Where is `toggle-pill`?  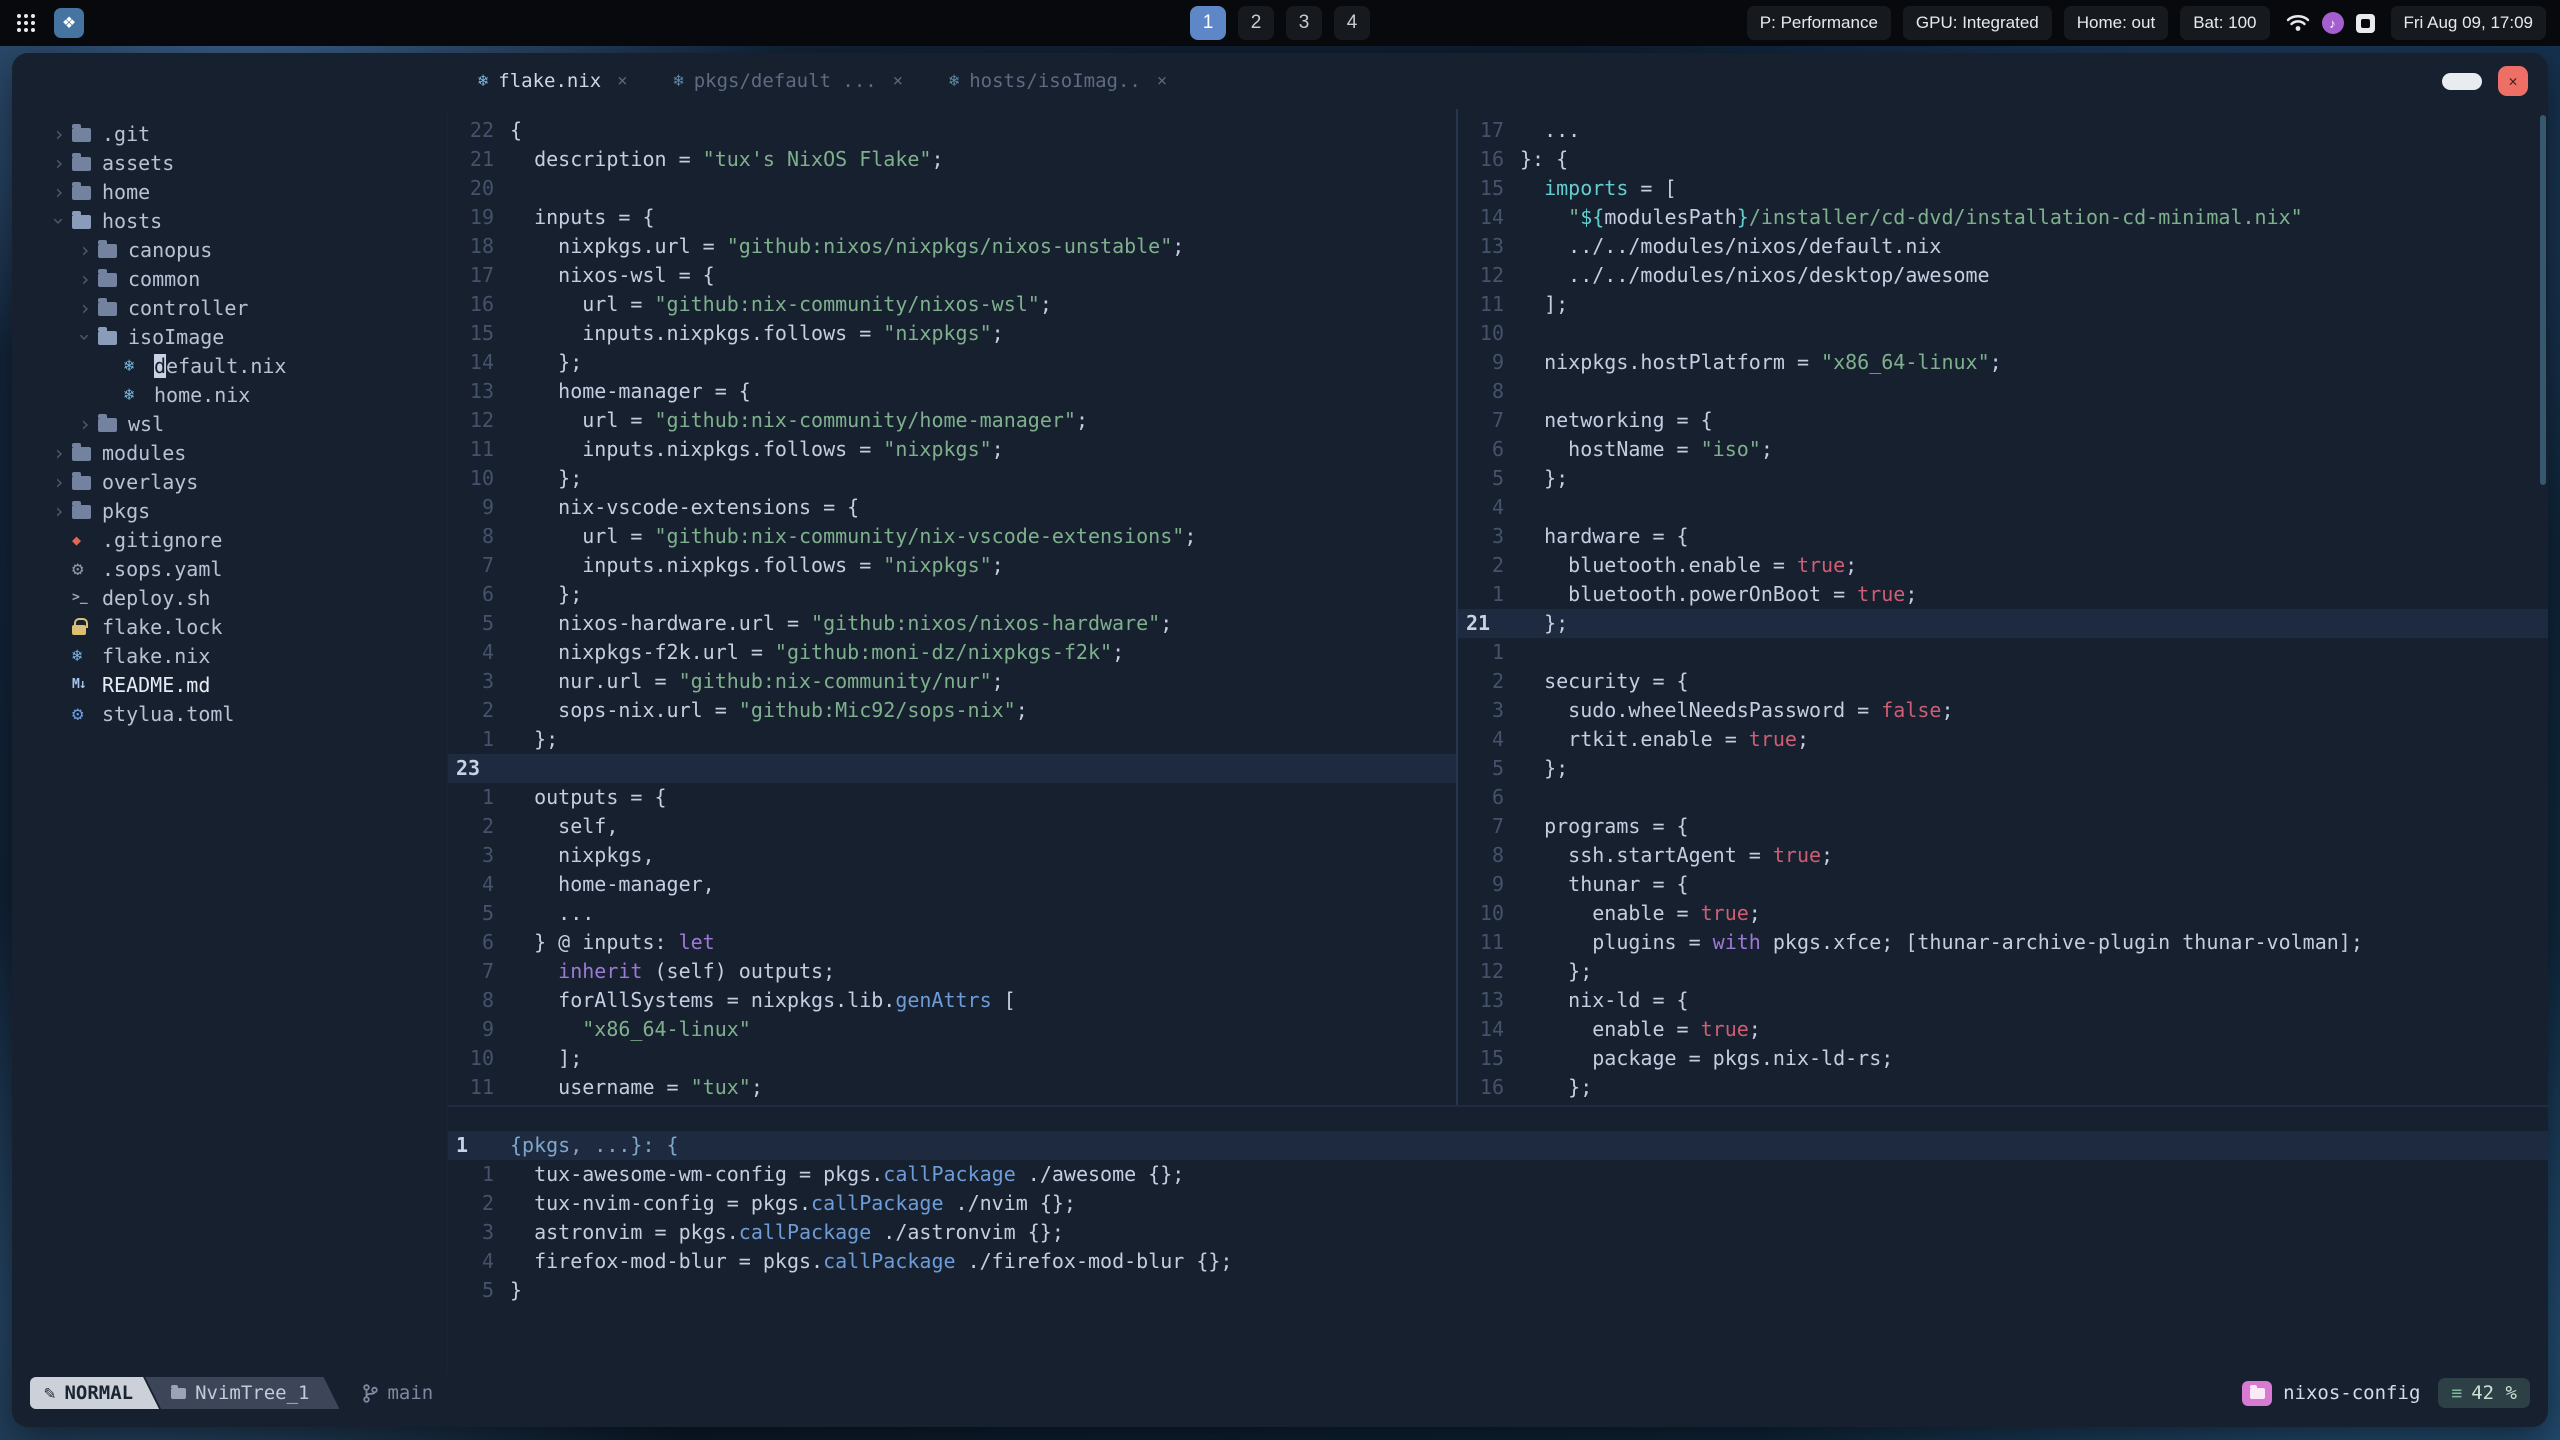 toggle-pill is located at coordinates (2462, 81).